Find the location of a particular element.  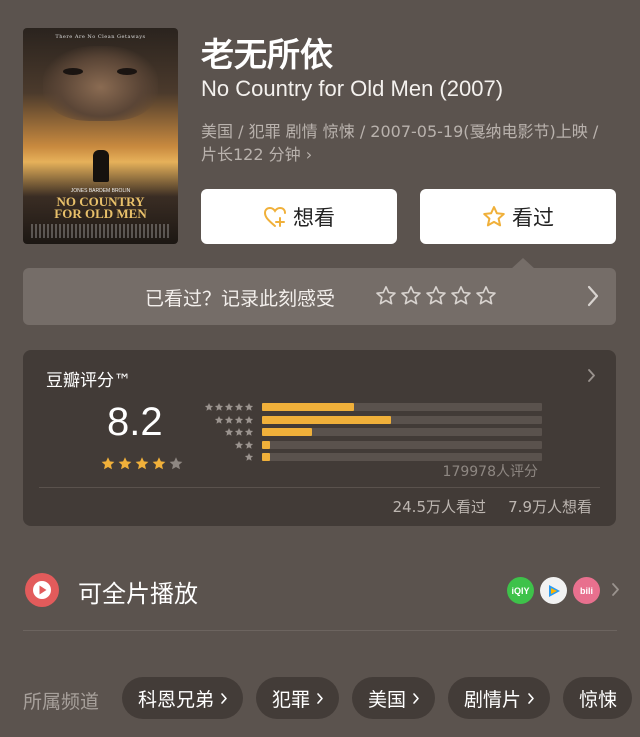

channel-chip-label: 科恩兄弟 is located at coordinates (176, 699).